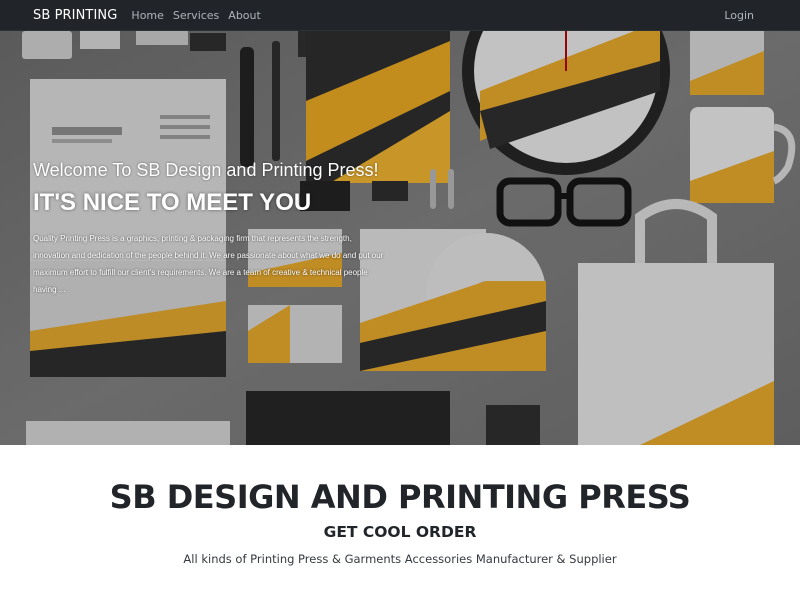 Image resolution: width=800 pixels, height=600 pixels. I want to click on company-subtitle: GET COOL ORDER, so click(400, 532).